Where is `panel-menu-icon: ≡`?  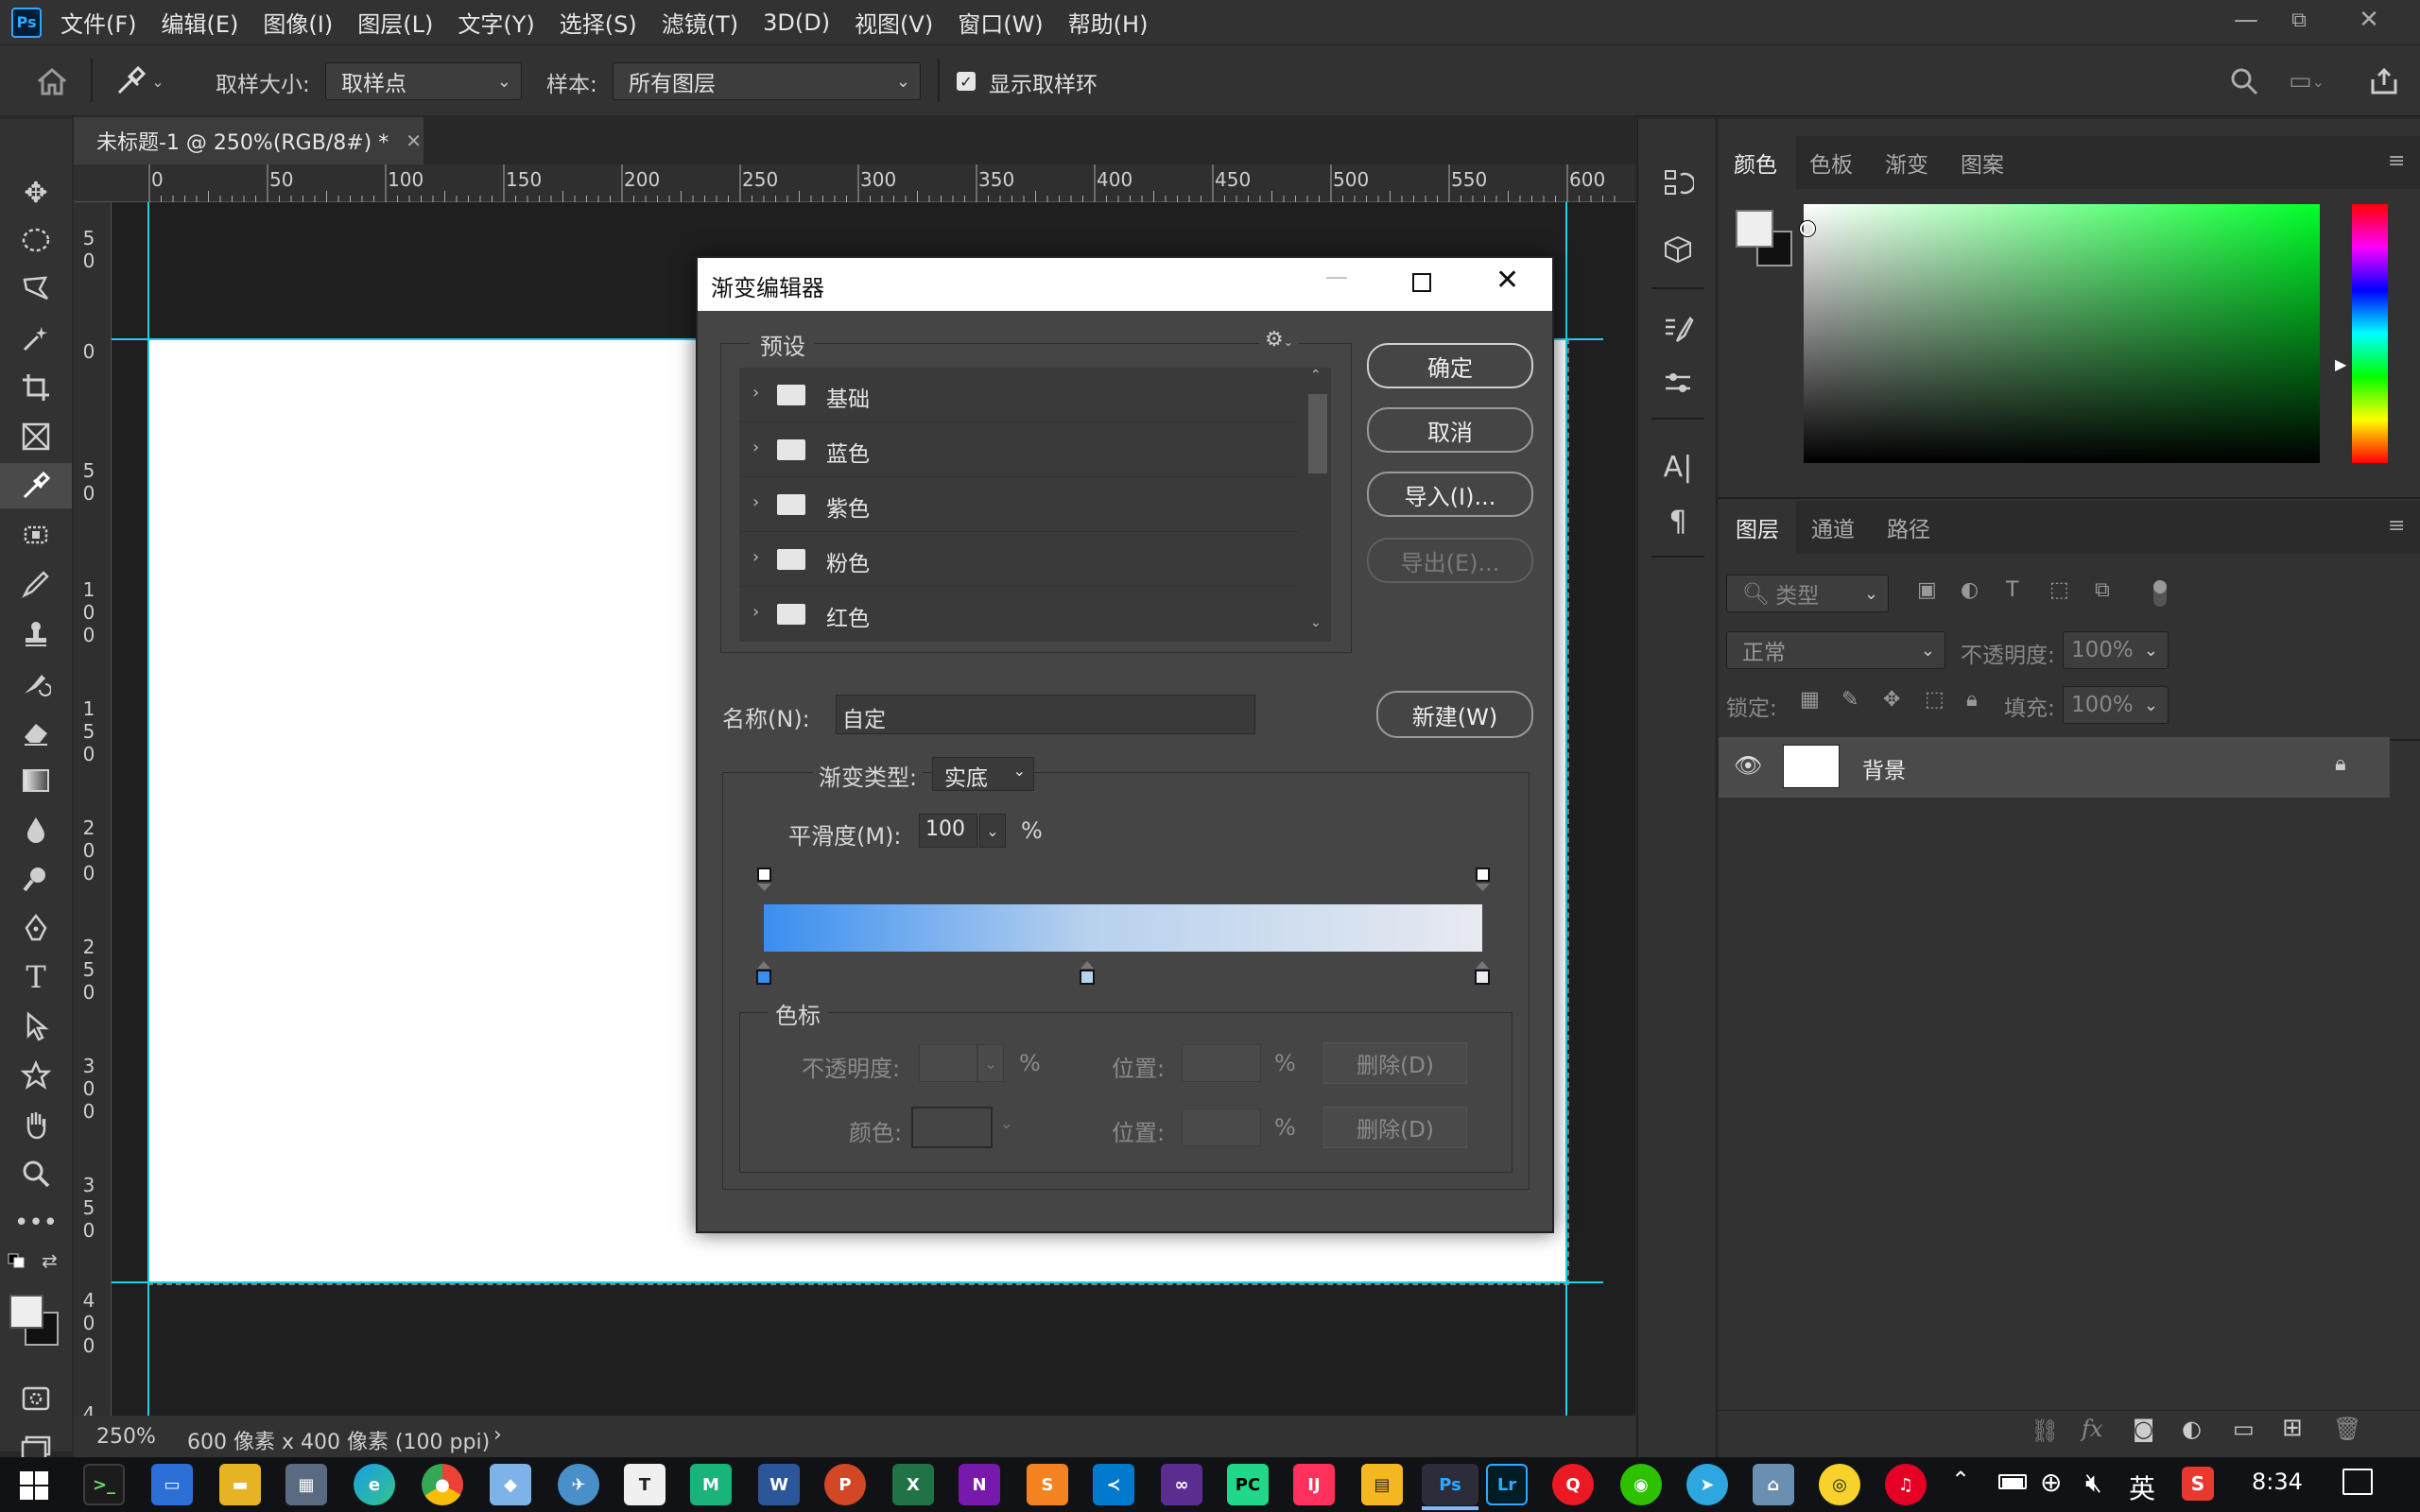 panel-menu-icon: ≡ is located at coordinates (2396, 526).